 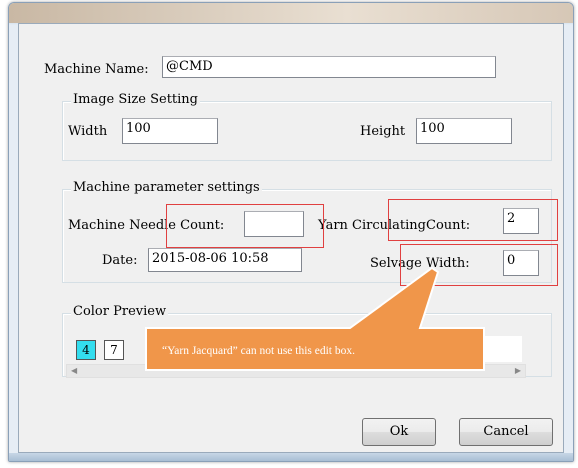 I want to click on ok-button: Ok, so click(x=399, y=432).